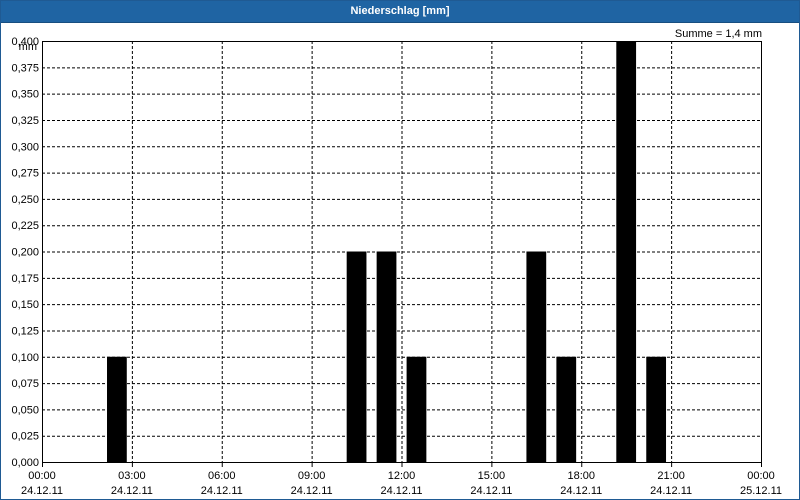  What do you see at coordinates (25, 200) in the screenshot?
I see `y-tick-label: 0,250` at bounding box center [25, 200].